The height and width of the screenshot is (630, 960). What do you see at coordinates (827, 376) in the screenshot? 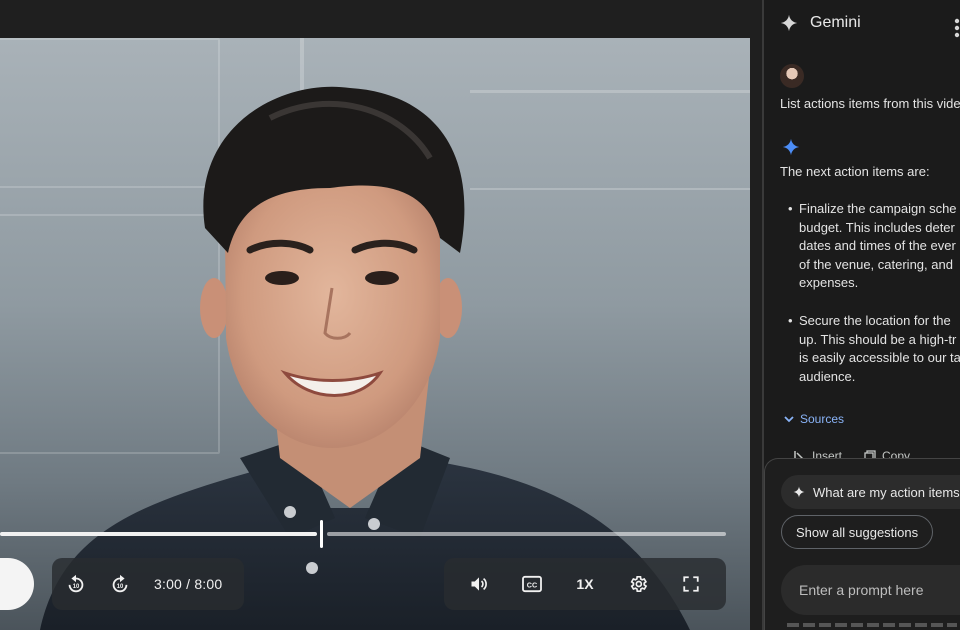
I see `bullet-line: audience.` at bounding box center [827, 376].